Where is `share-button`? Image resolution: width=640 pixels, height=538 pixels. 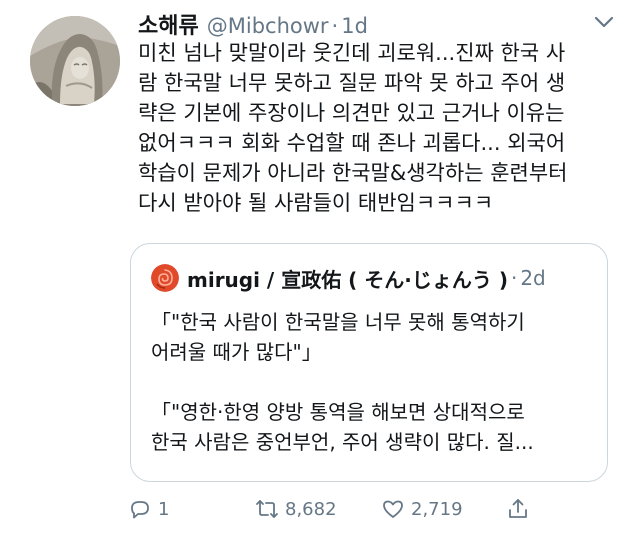
share-button is located at coordinates (521, 509).